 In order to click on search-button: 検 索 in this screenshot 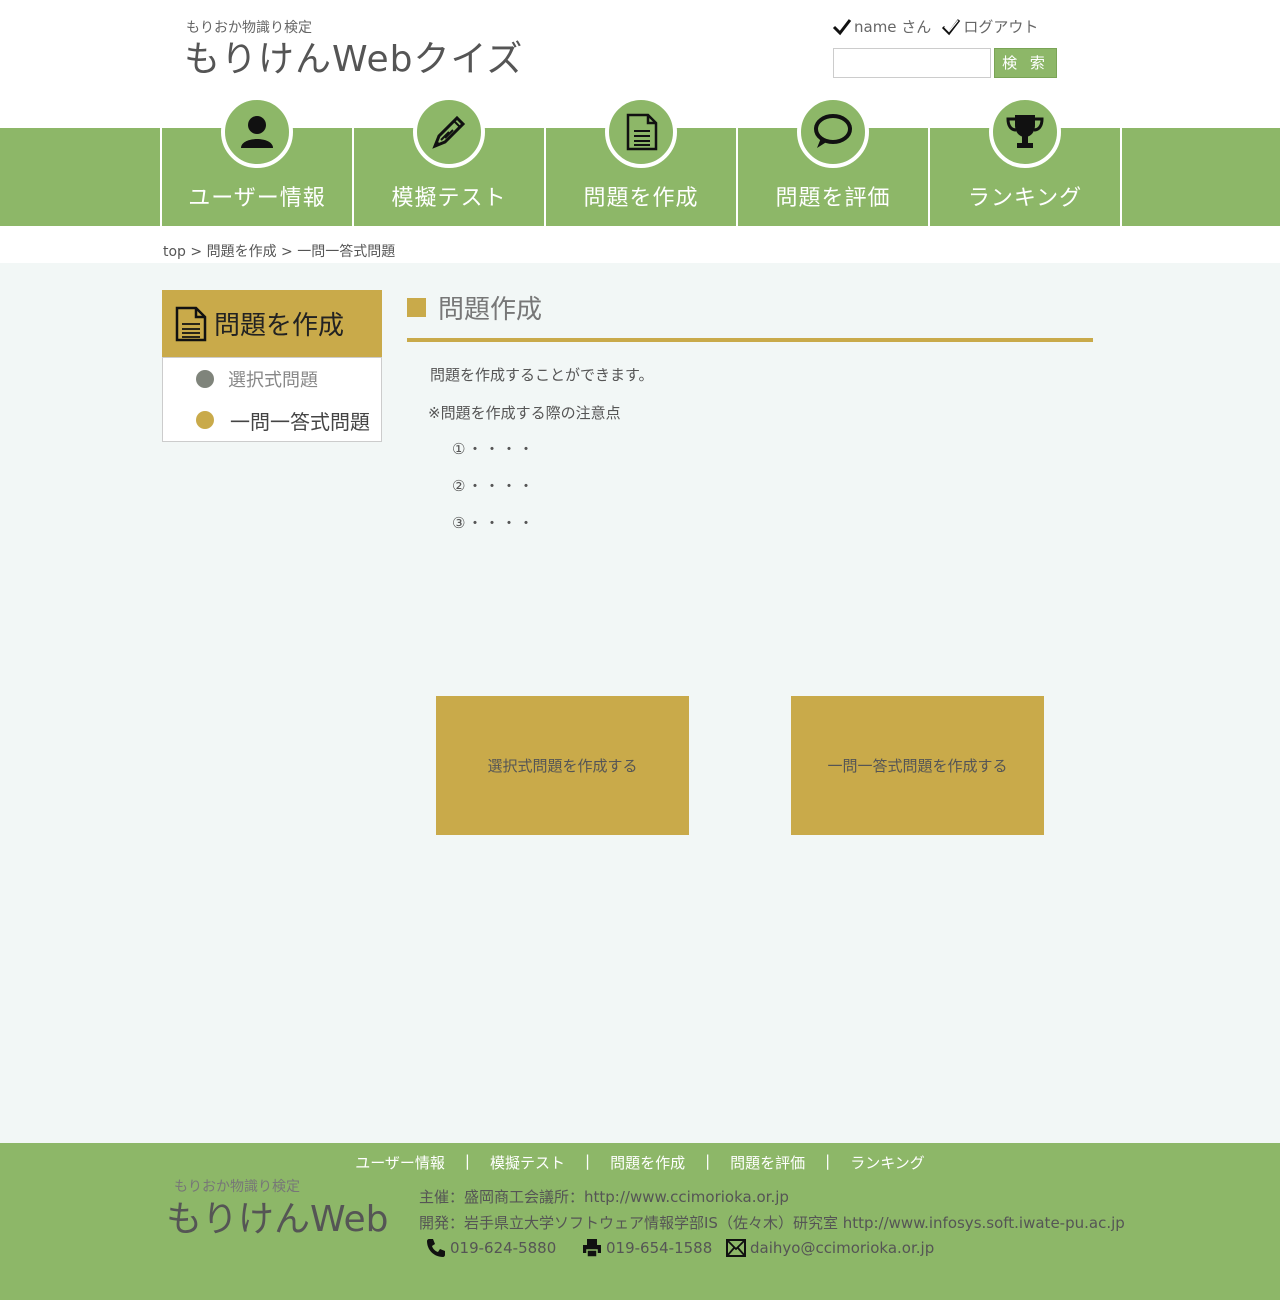, I will do `click(1025, 63)`.